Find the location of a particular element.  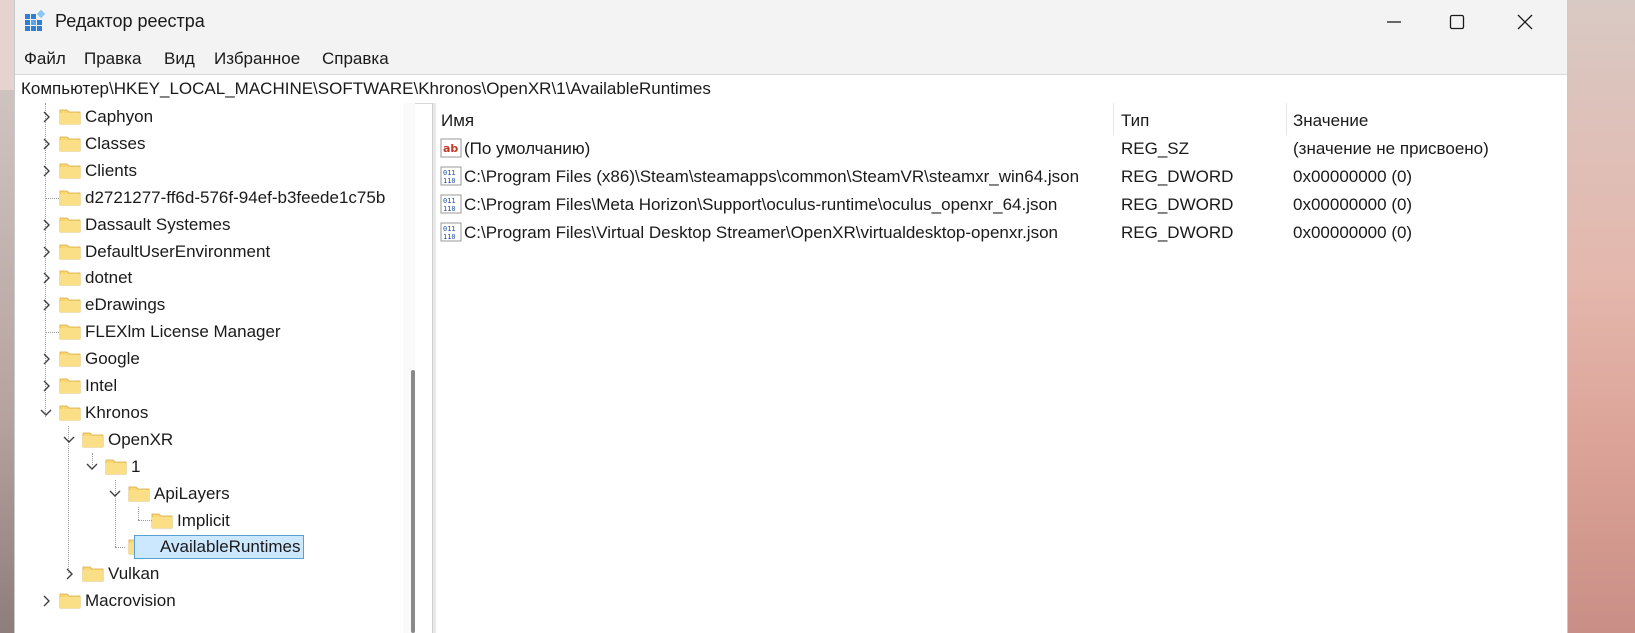

title-bar: Редактор реестра is located at coordinates (791, 22).